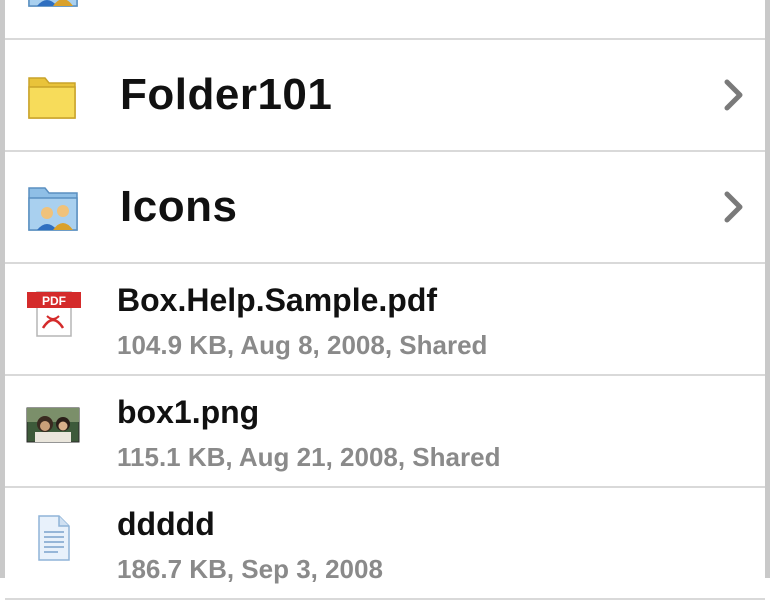  I want to click on folder-name: Folder101, so click(226, 94).